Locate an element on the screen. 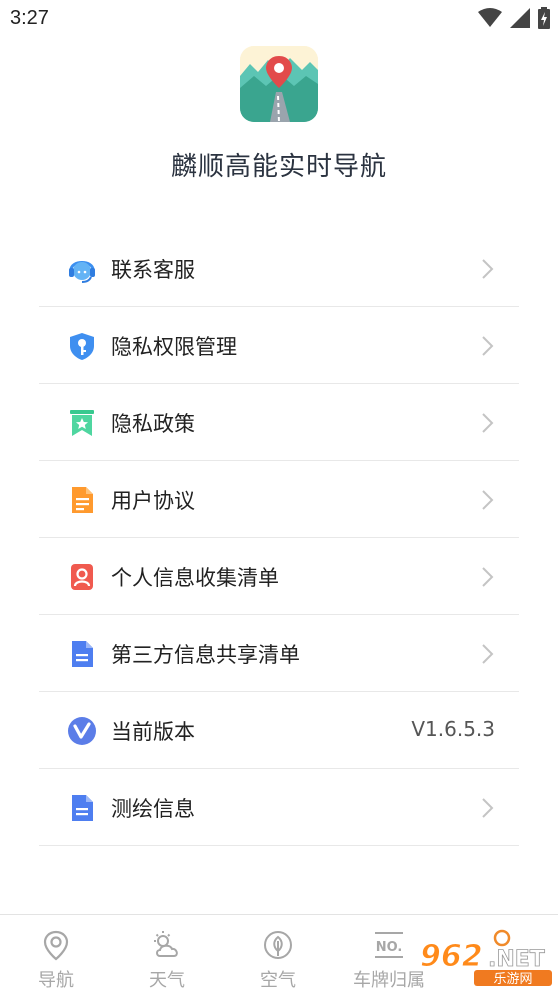  tab-weather: 天气 is located at coordinates (167, 954).